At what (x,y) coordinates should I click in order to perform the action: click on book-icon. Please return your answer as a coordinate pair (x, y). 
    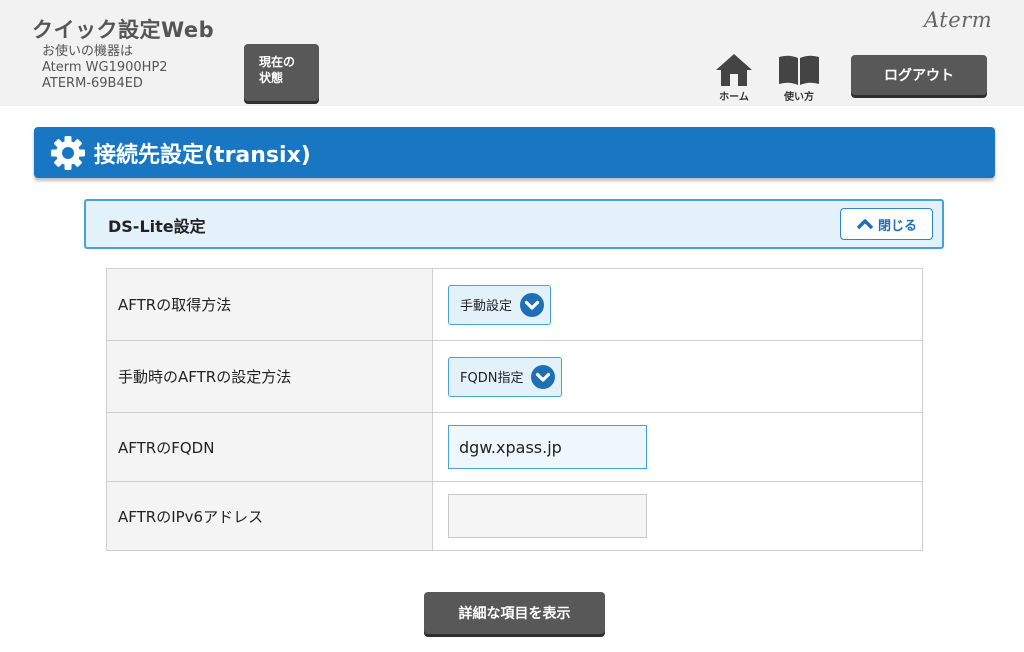
    Looking at the image, I should click on (799, 70).